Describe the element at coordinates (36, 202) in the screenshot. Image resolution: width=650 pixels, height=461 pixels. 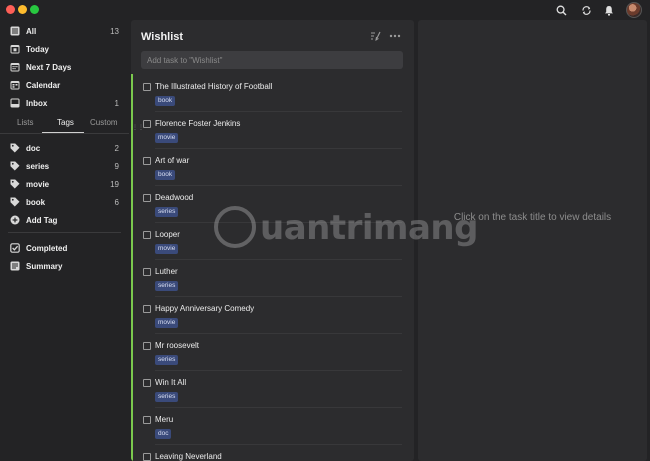
I see `sidebar-item-label: book` at that location.